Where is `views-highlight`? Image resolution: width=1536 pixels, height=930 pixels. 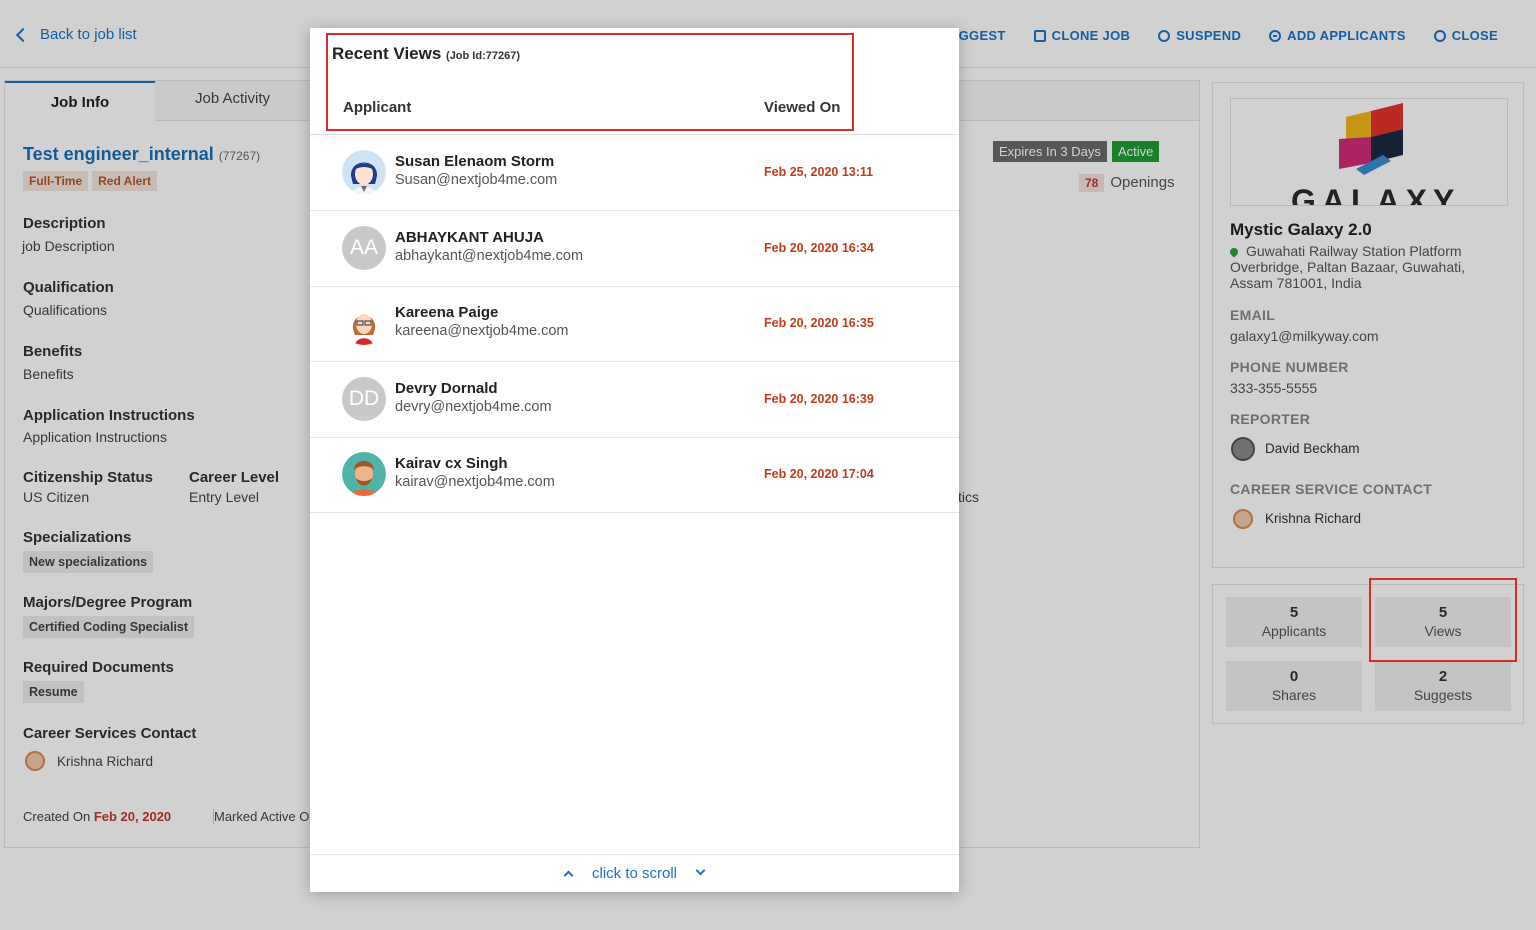
views-highlight is located at coordinates (1443, 620).